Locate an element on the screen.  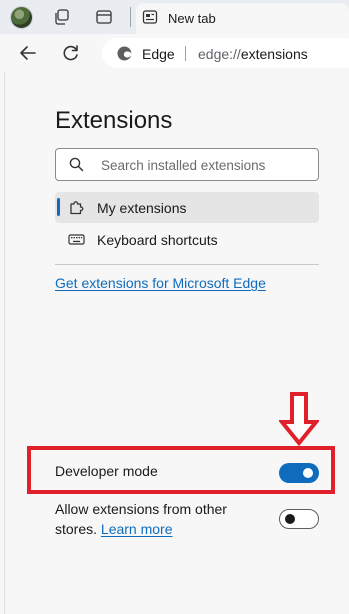
address-separator is located at coordinates (185, 53).